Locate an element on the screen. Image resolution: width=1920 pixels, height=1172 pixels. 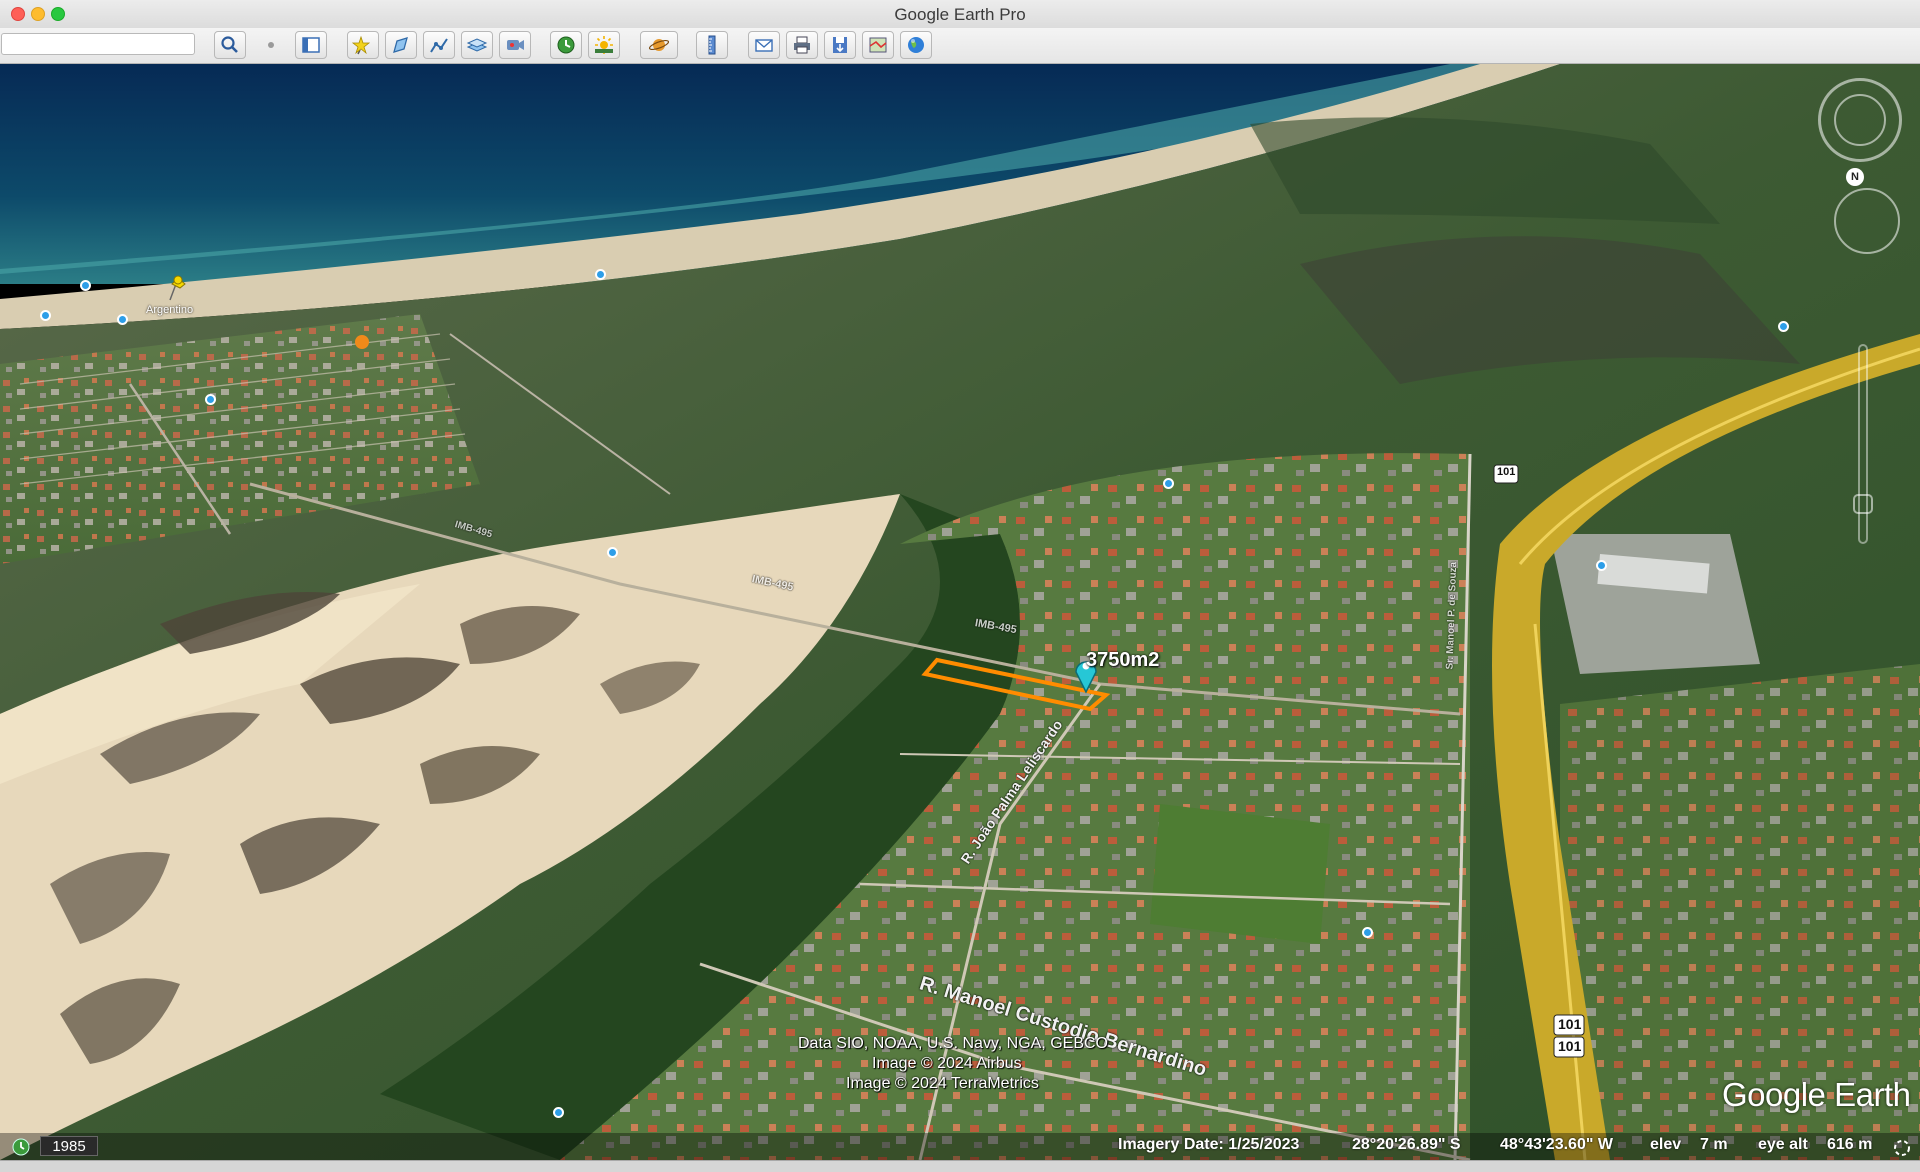
historical-imagery-button is located at coordinates (566, 45).